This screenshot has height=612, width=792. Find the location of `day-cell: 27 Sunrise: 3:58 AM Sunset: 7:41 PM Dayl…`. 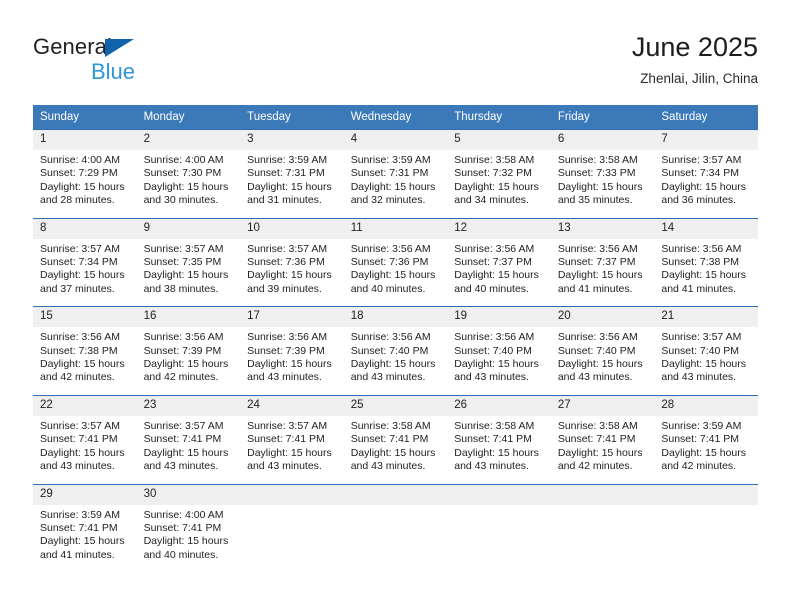

day-cell: 27 Sunrise: 3:58 AM Sunset: 7:41 PM Dayl… is located at coordinates (602, 439).